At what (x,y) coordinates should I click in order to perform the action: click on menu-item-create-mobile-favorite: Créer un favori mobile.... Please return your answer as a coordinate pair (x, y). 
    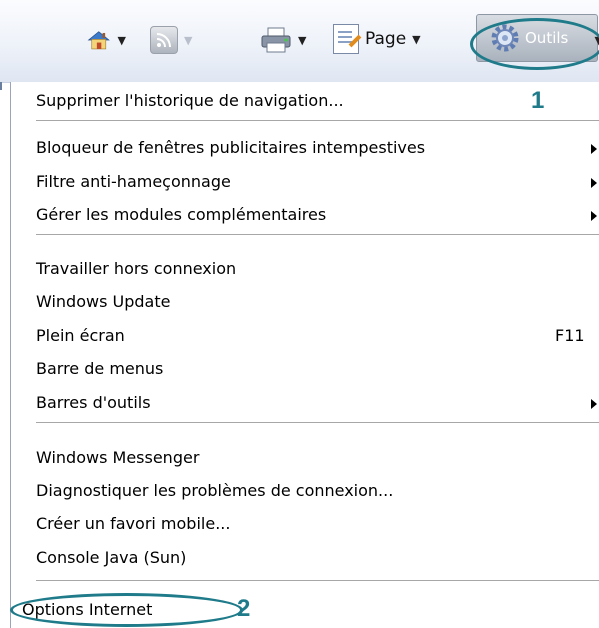
    Looking at the image, I should click on (133, 523).